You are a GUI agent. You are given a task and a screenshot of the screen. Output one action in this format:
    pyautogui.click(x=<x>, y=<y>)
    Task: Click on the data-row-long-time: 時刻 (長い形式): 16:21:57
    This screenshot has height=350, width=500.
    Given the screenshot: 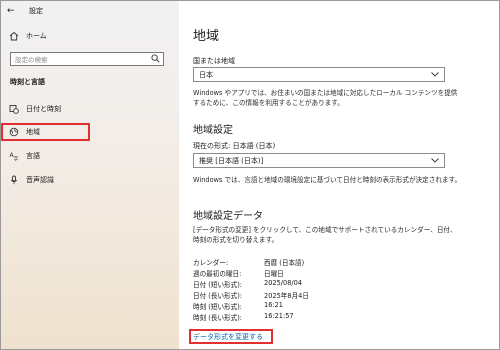 What is the action you would take?
    pyautogui.click(x=323, y=317)
    